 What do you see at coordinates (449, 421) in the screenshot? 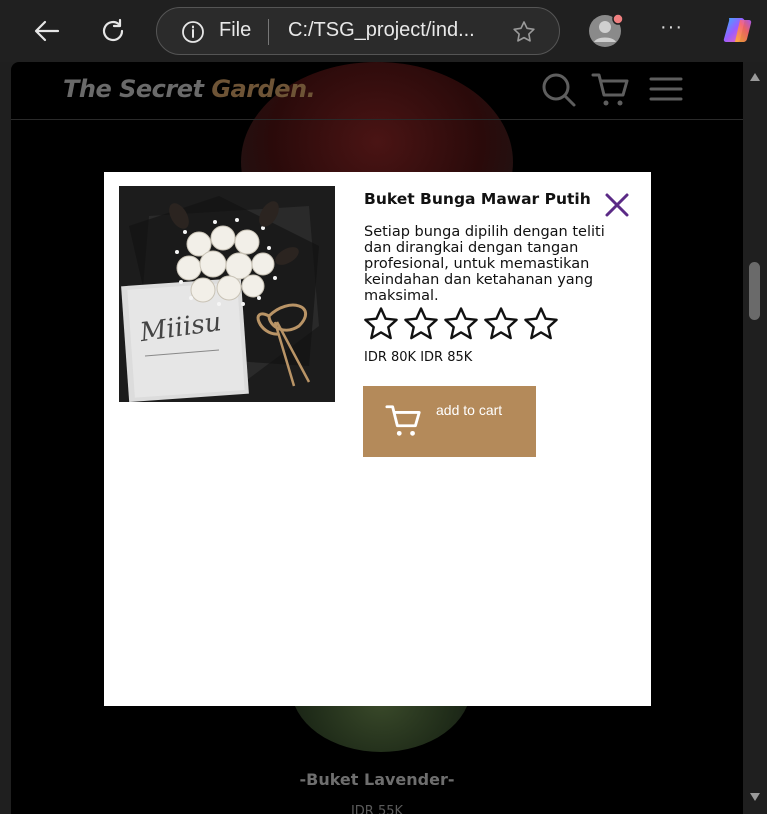
I see `add-to-cart-button: add to cart` at bounding box center [449, 421].